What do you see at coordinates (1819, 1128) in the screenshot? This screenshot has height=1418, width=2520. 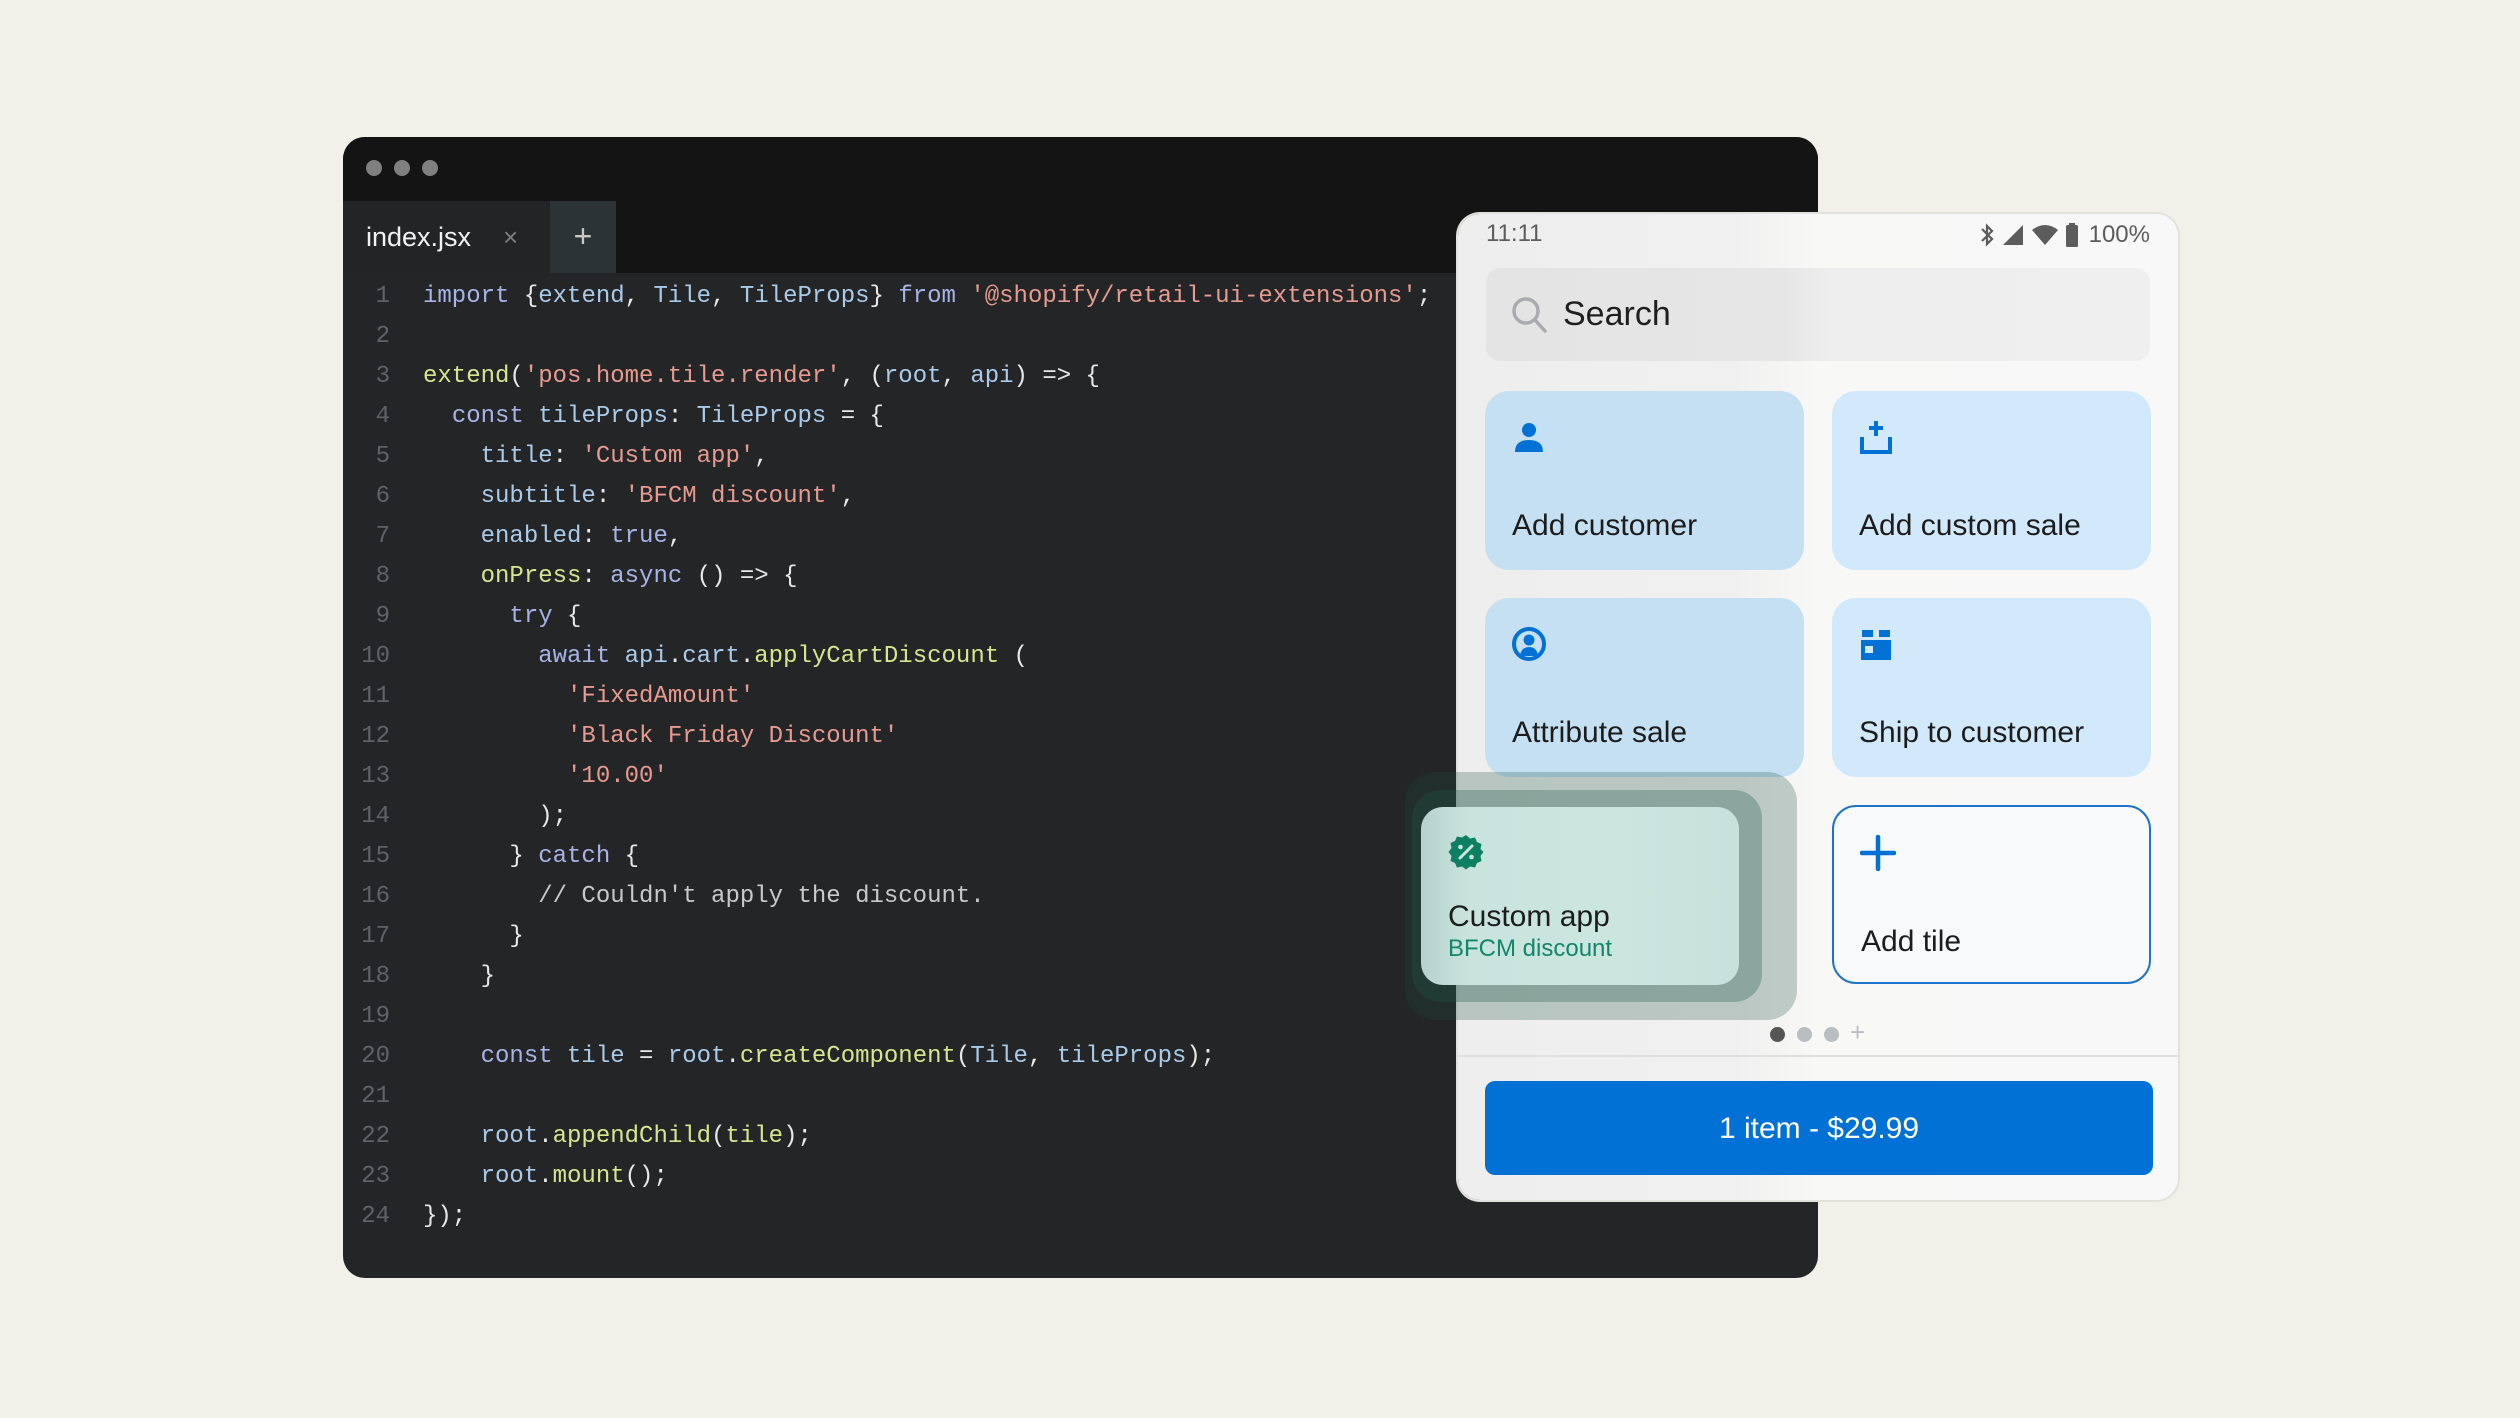 I see `checkout-button: 1 item - $29.99` at bounding box center [1819, 1128].